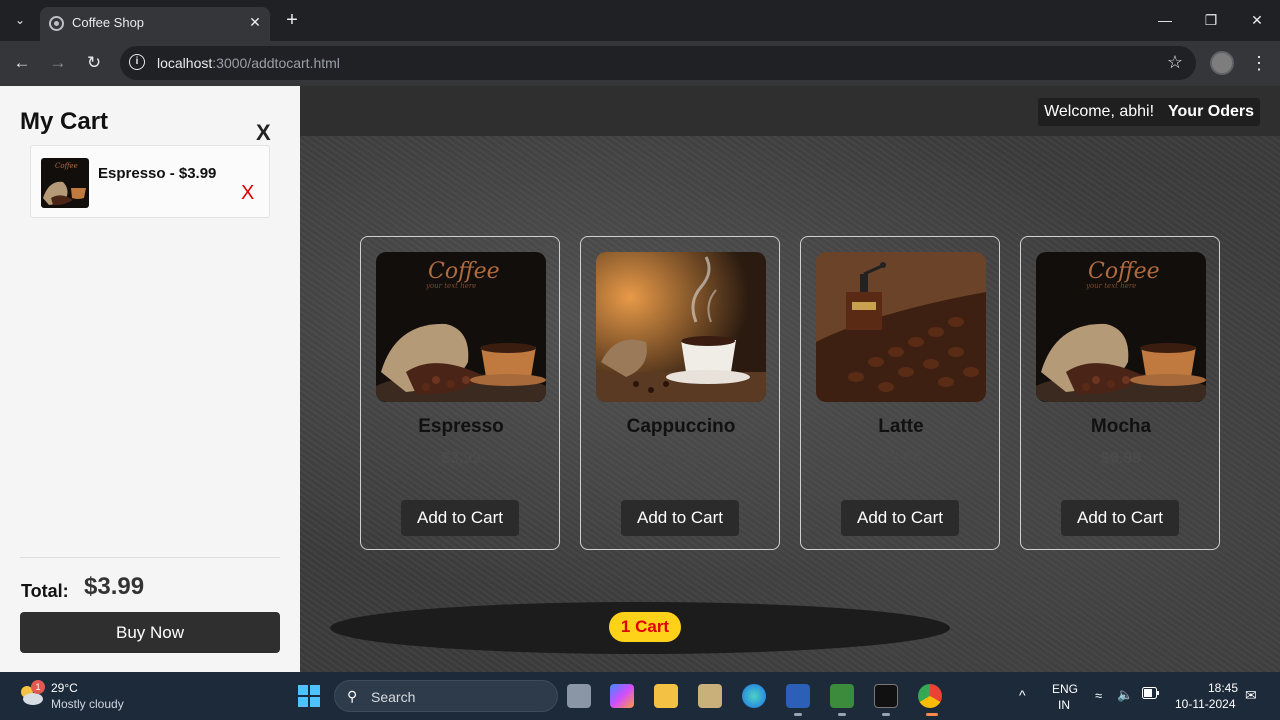 The height and width of the screenshot is (720, 1280). What do you see at coordinates (309, 696) in the screenshot?
I see `windows-start-icon` at bounding box center [309, 696].